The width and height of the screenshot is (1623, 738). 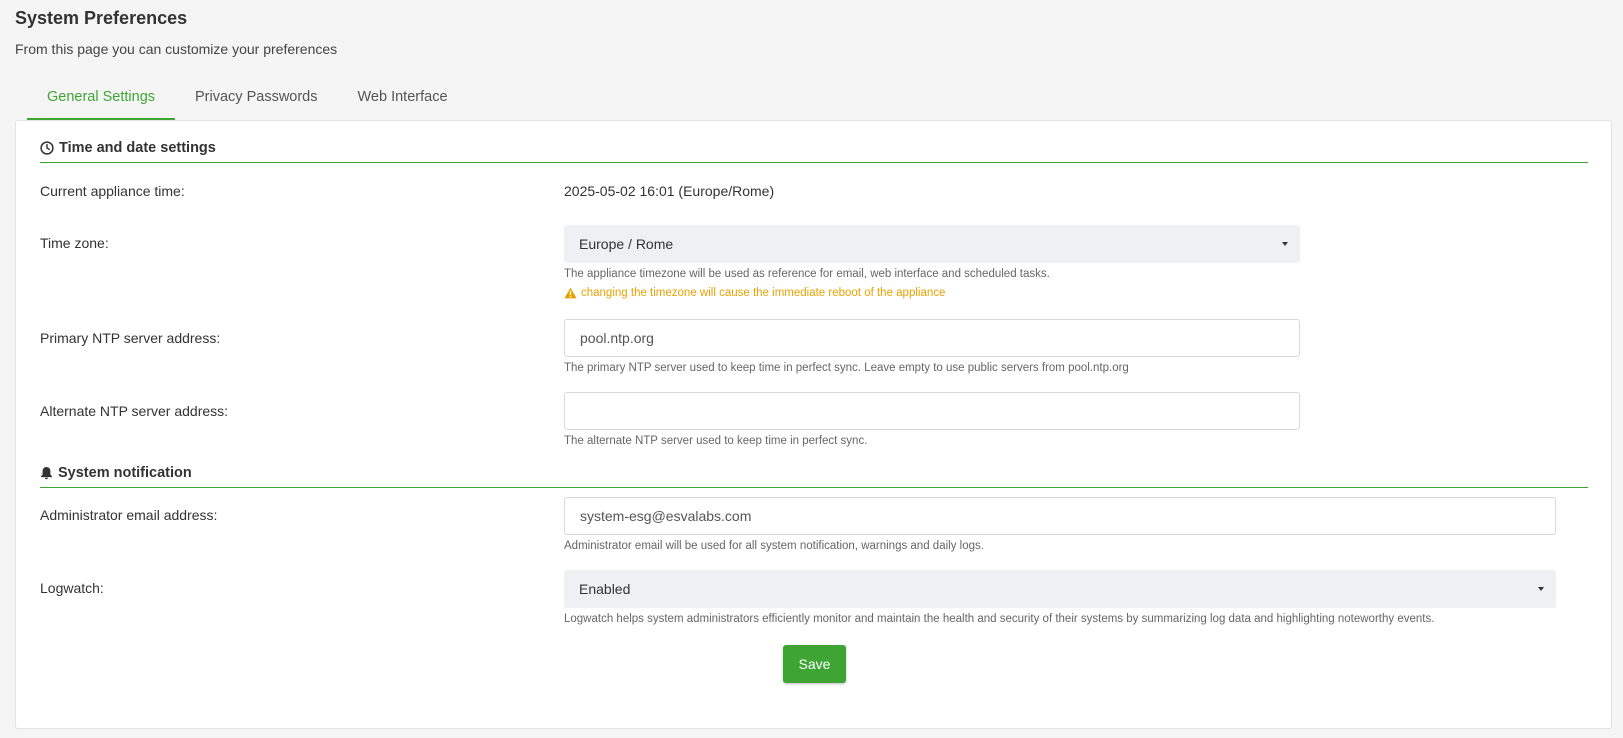 I want to click on admin-email-input, so click(x=1060, y=516).